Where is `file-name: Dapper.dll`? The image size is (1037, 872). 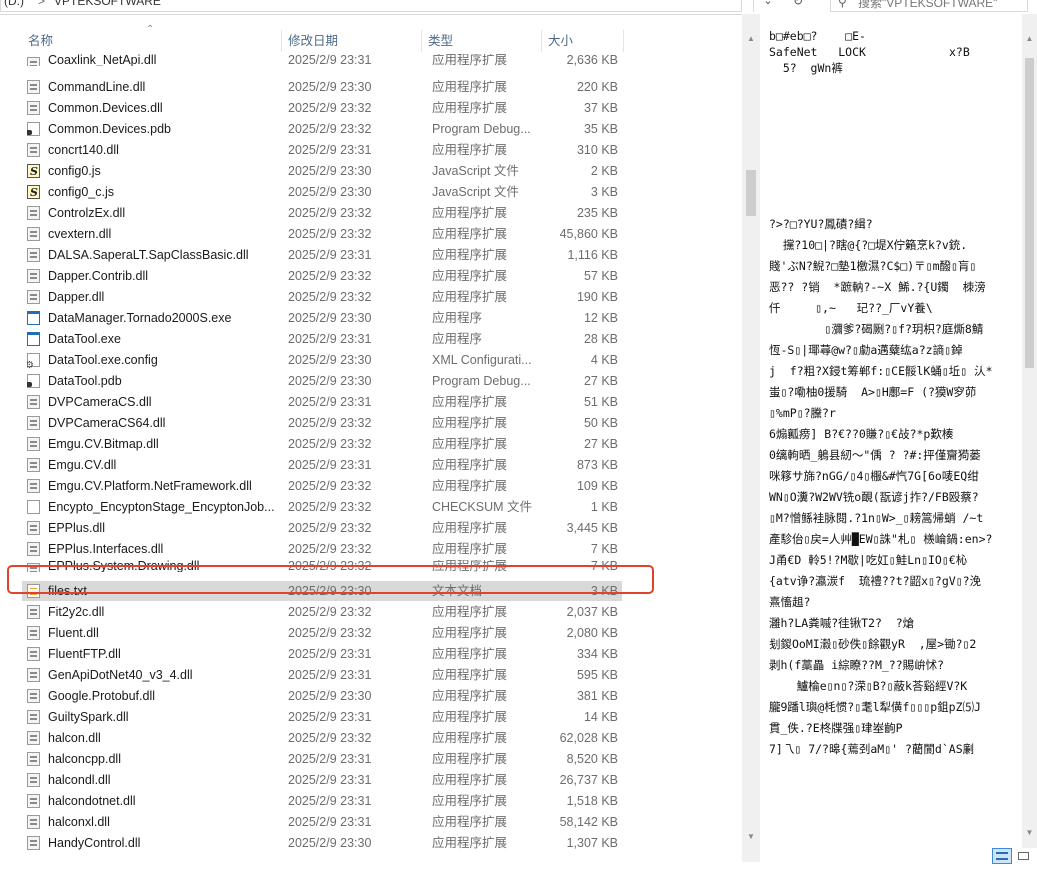 file-name: Dapper.dll is located at coordinates (161, 297).